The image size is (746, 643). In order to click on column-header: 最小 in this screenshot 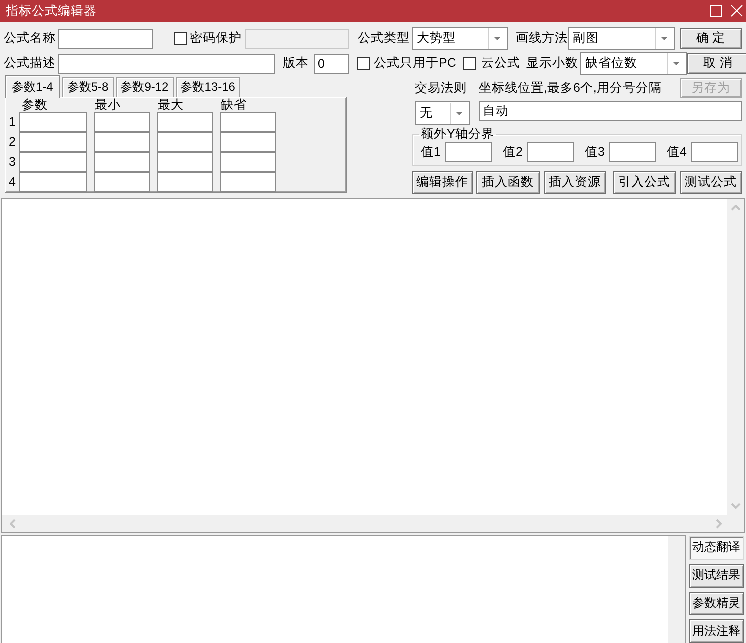, I will do `click(108, 105)`.